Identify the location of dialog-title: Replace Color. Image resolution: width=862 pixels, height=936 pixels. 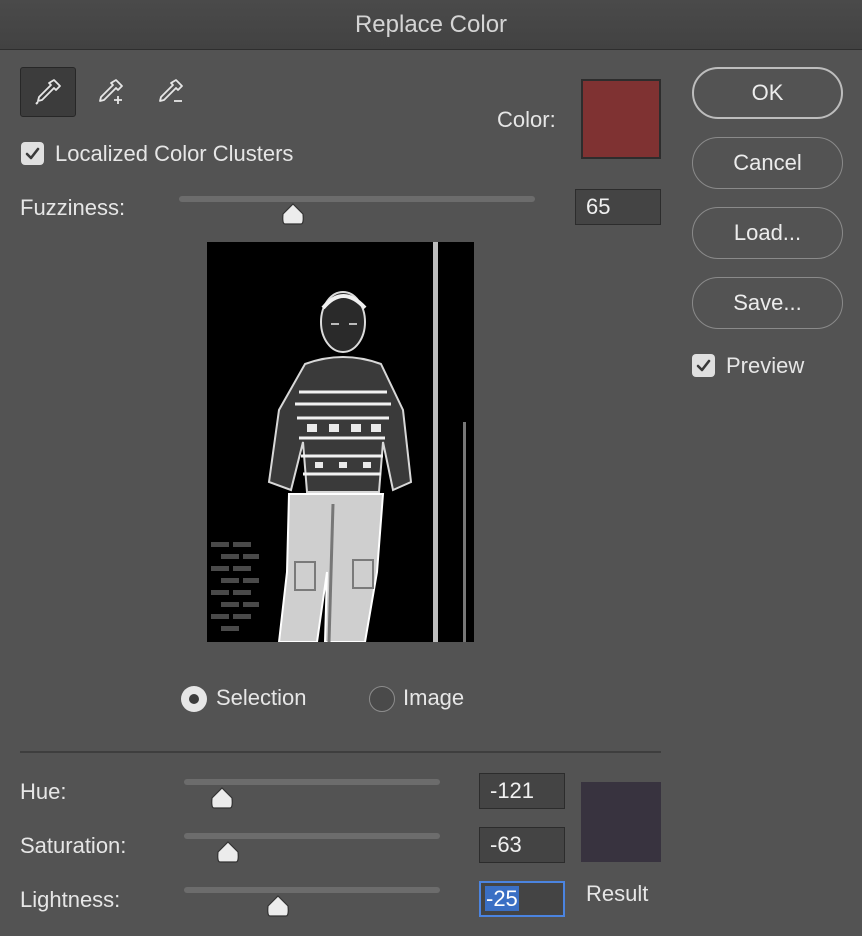
(431, 24).